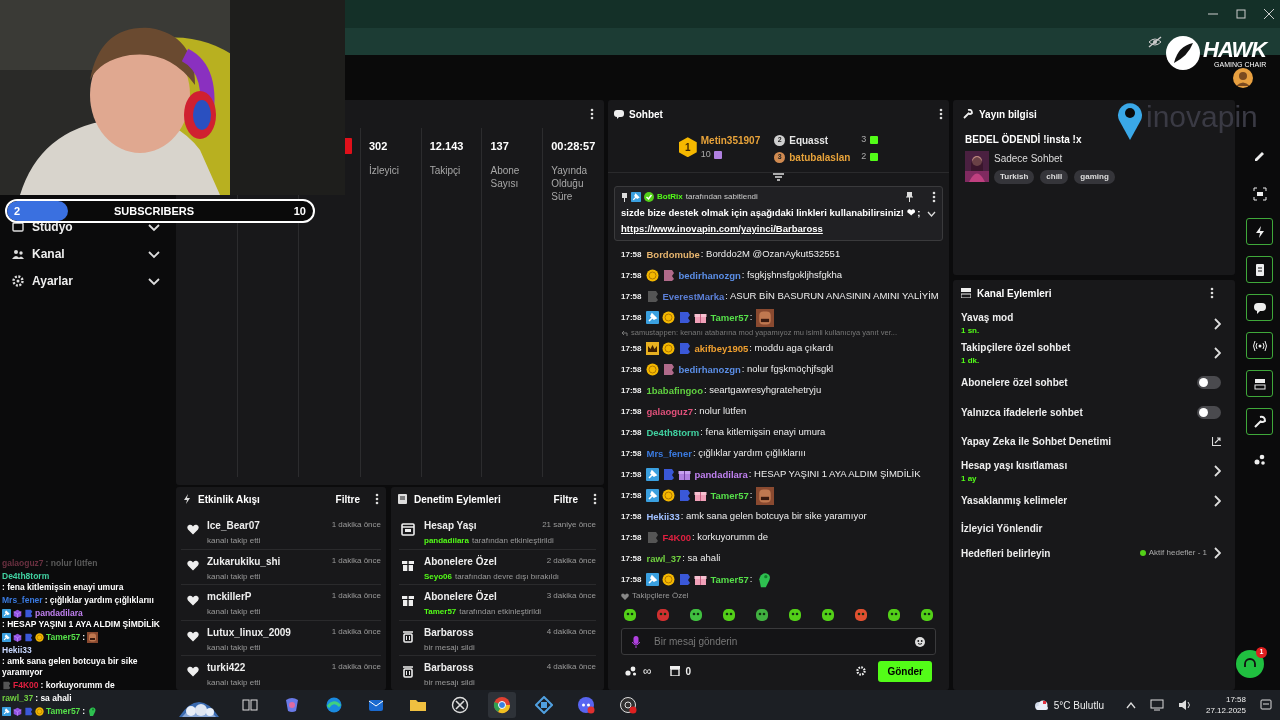 This screenshot has width=1280, height=720. Describe the element at coordinates (86, 254) in the screenshot. I see `sidebar-item: Kanal` at that location.